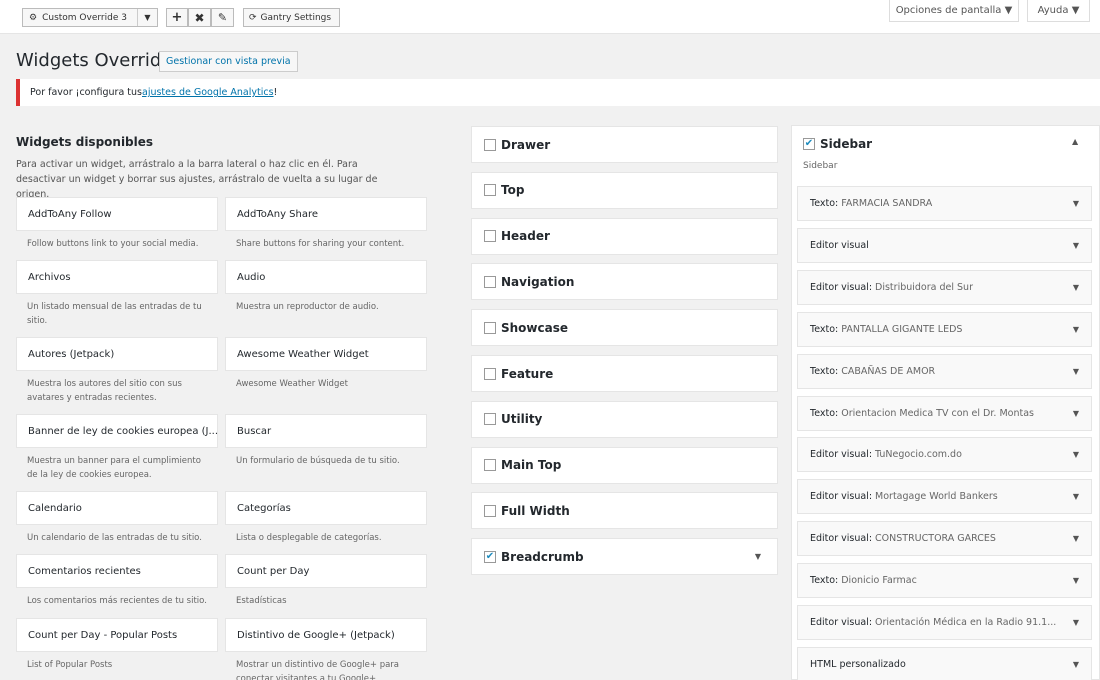 The image size is (1100, 680). I want to click on widget-type: Texto:, so click(824, 203).